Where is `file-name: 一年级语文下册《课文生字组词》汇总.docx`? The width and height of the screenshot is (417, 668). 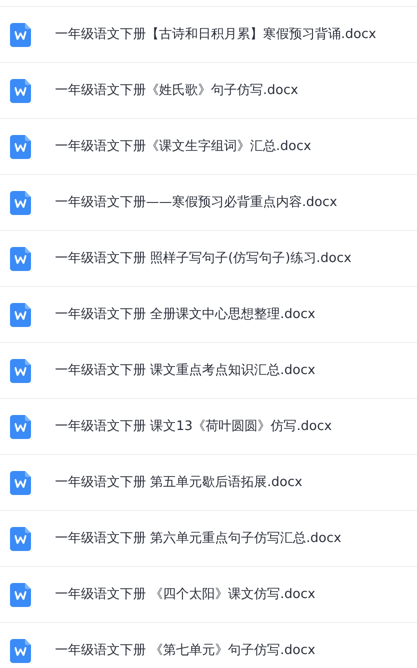 file-name: 一年级语文下册《课文生字组词》汇总.docx is located at coordinates (183, 146).